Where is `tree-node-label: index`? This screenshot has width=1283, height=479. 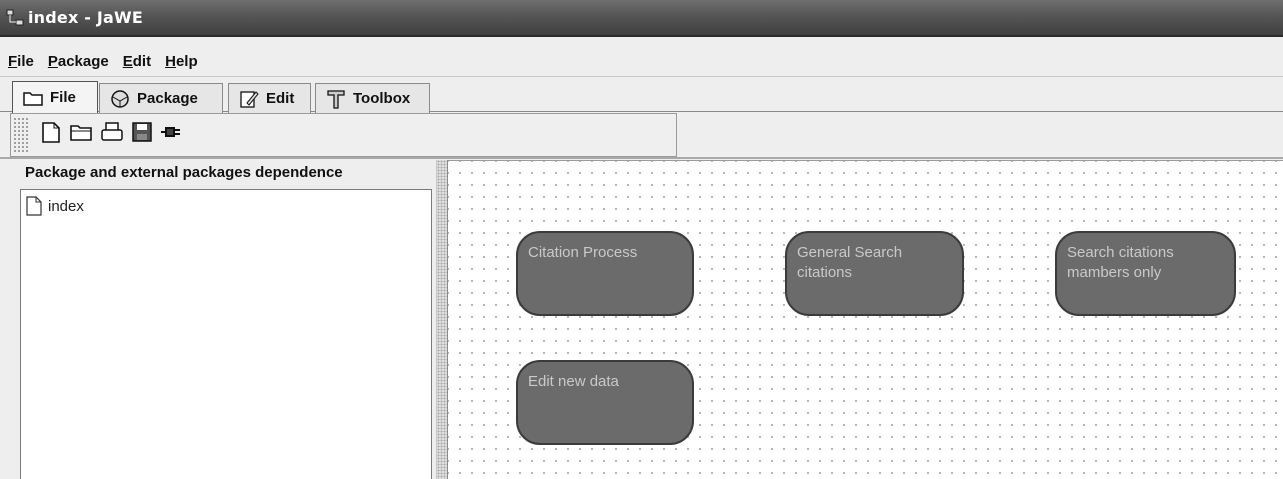
tree-node-label: index is located at coordinates (66, 206).